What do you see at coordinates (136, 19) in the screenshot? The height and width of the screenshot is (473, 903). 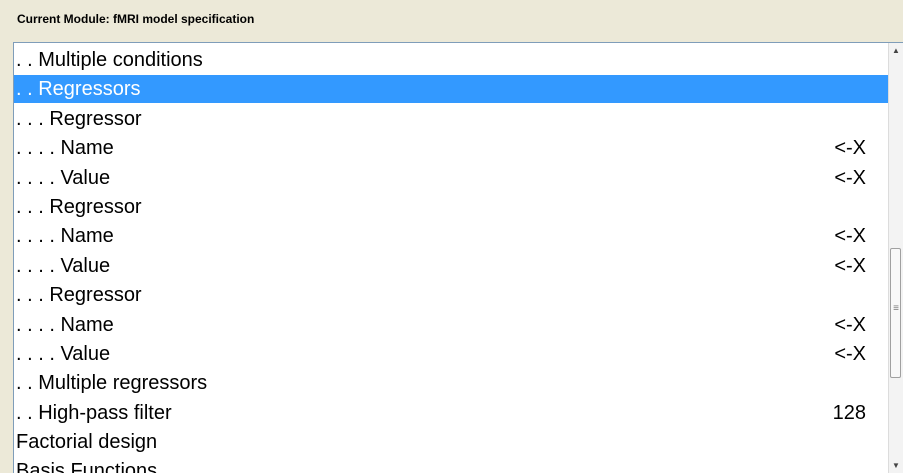 I see `module-title: Current Module: fMRI model specification` at bounding box center [136, 19].